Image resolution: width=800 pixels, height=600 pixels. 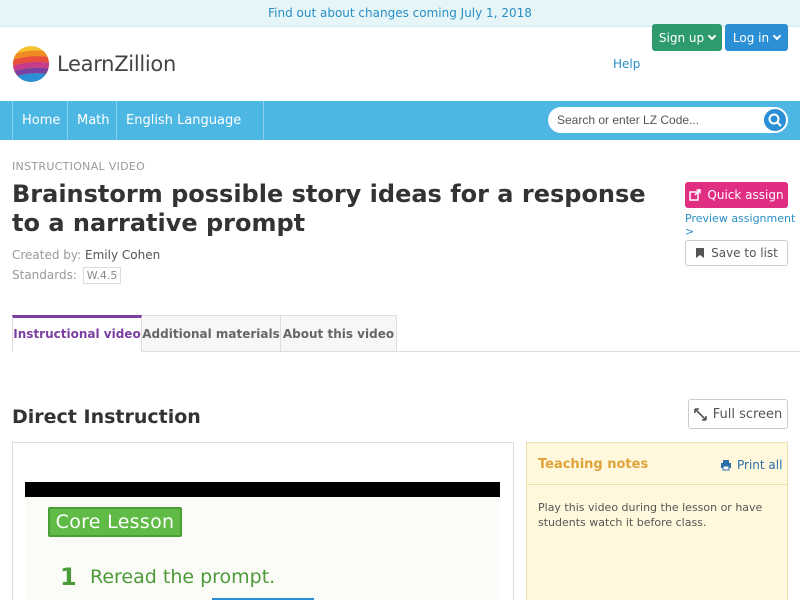 I want to click on quick-assign-button: Quick assign, so click(x=736, y=195).